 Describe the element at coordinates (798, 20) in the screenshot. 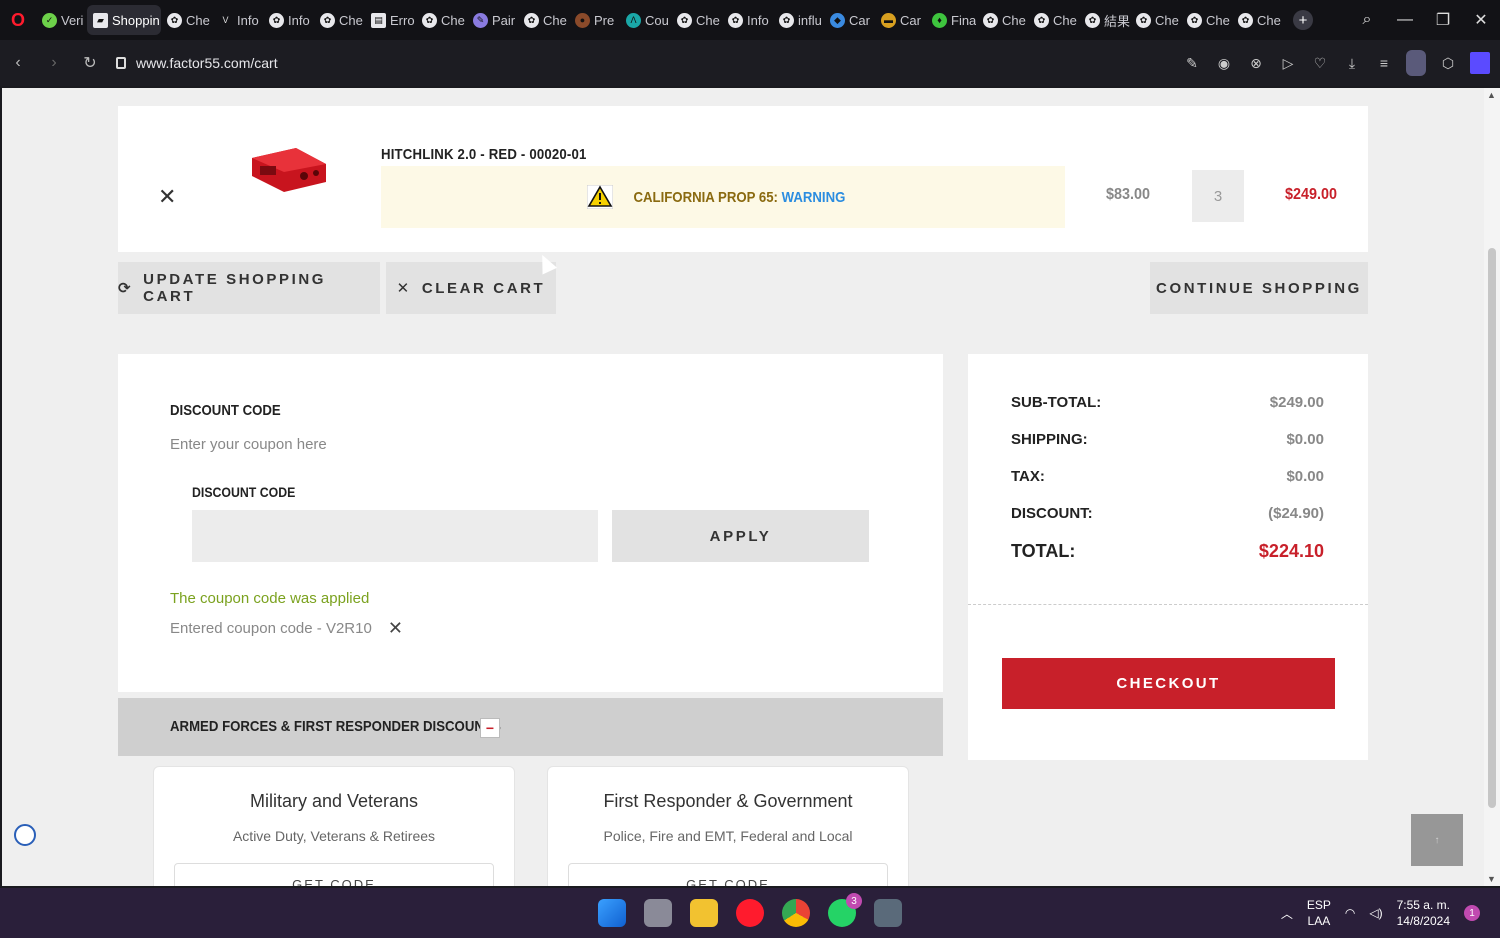

I see `tab-14: ✿ influ` at that location.